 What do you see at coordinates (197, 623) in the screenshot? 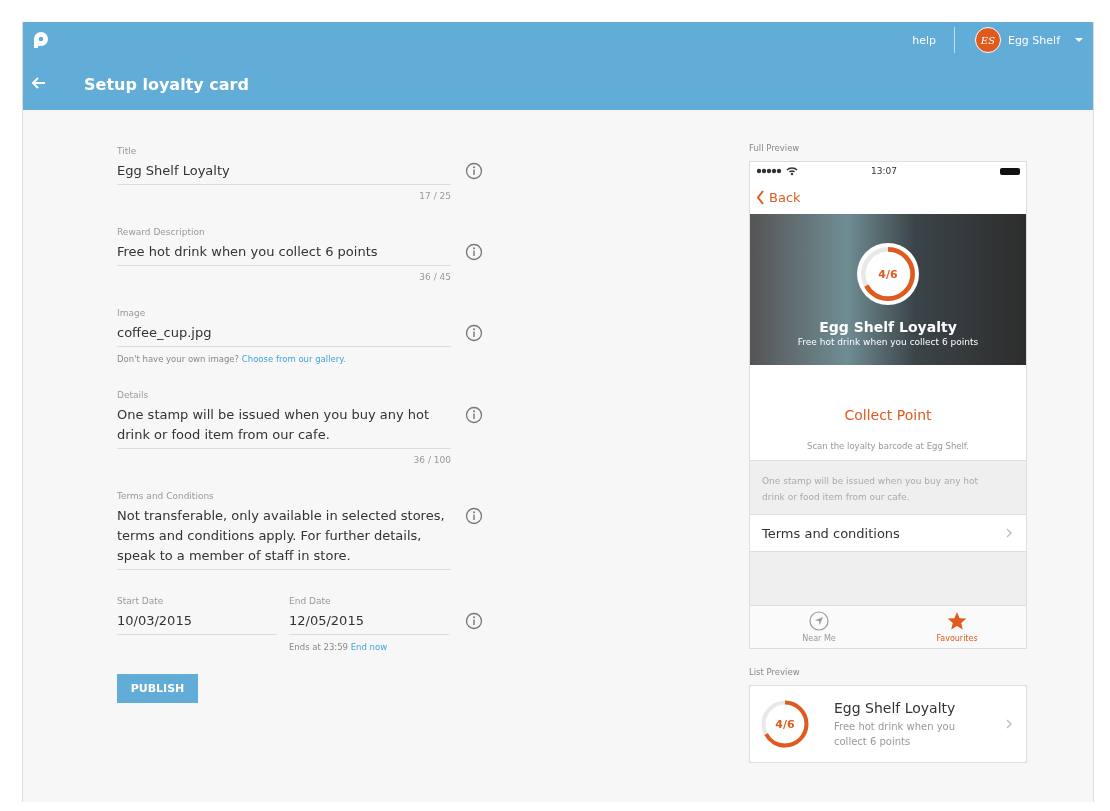
I see `input-field: 10/03/2015` at bounding box center [197, 623].